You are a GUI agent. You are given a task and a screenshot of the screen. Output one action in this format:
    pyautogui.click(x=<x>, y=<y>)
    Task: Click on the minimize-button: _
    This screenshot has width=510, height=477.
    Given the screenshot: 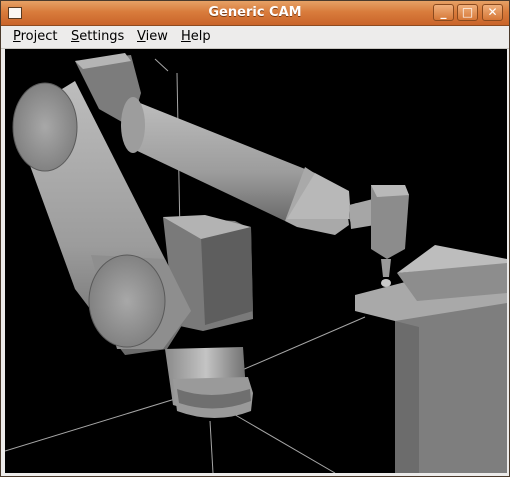 What is the action you would take?
    pyautogui.click(x=443, y=12)
    